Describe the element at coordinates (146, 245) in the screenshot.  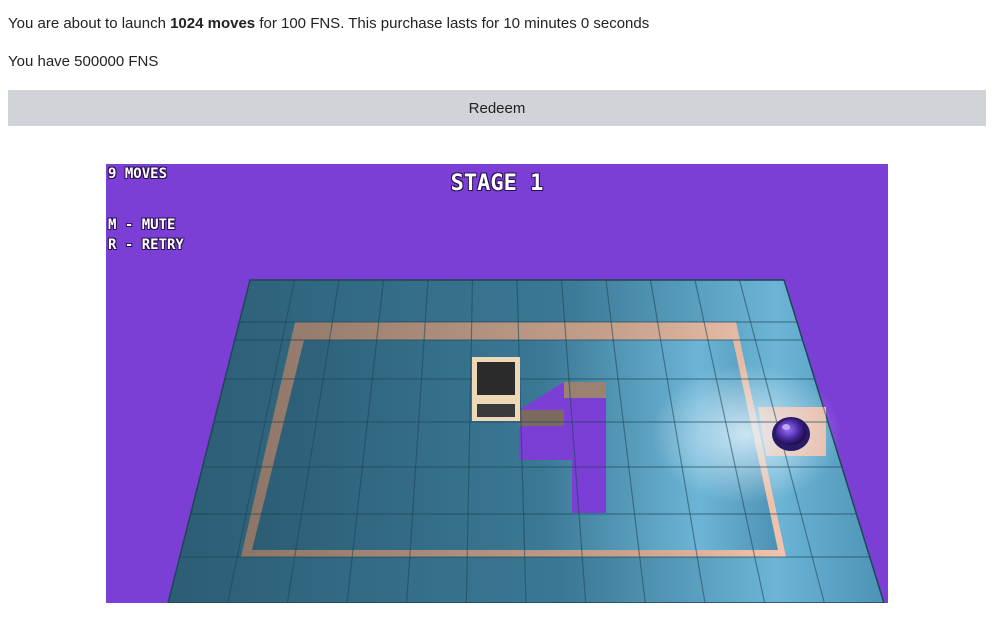
I see `control-retry: R - RETRY` at that location.